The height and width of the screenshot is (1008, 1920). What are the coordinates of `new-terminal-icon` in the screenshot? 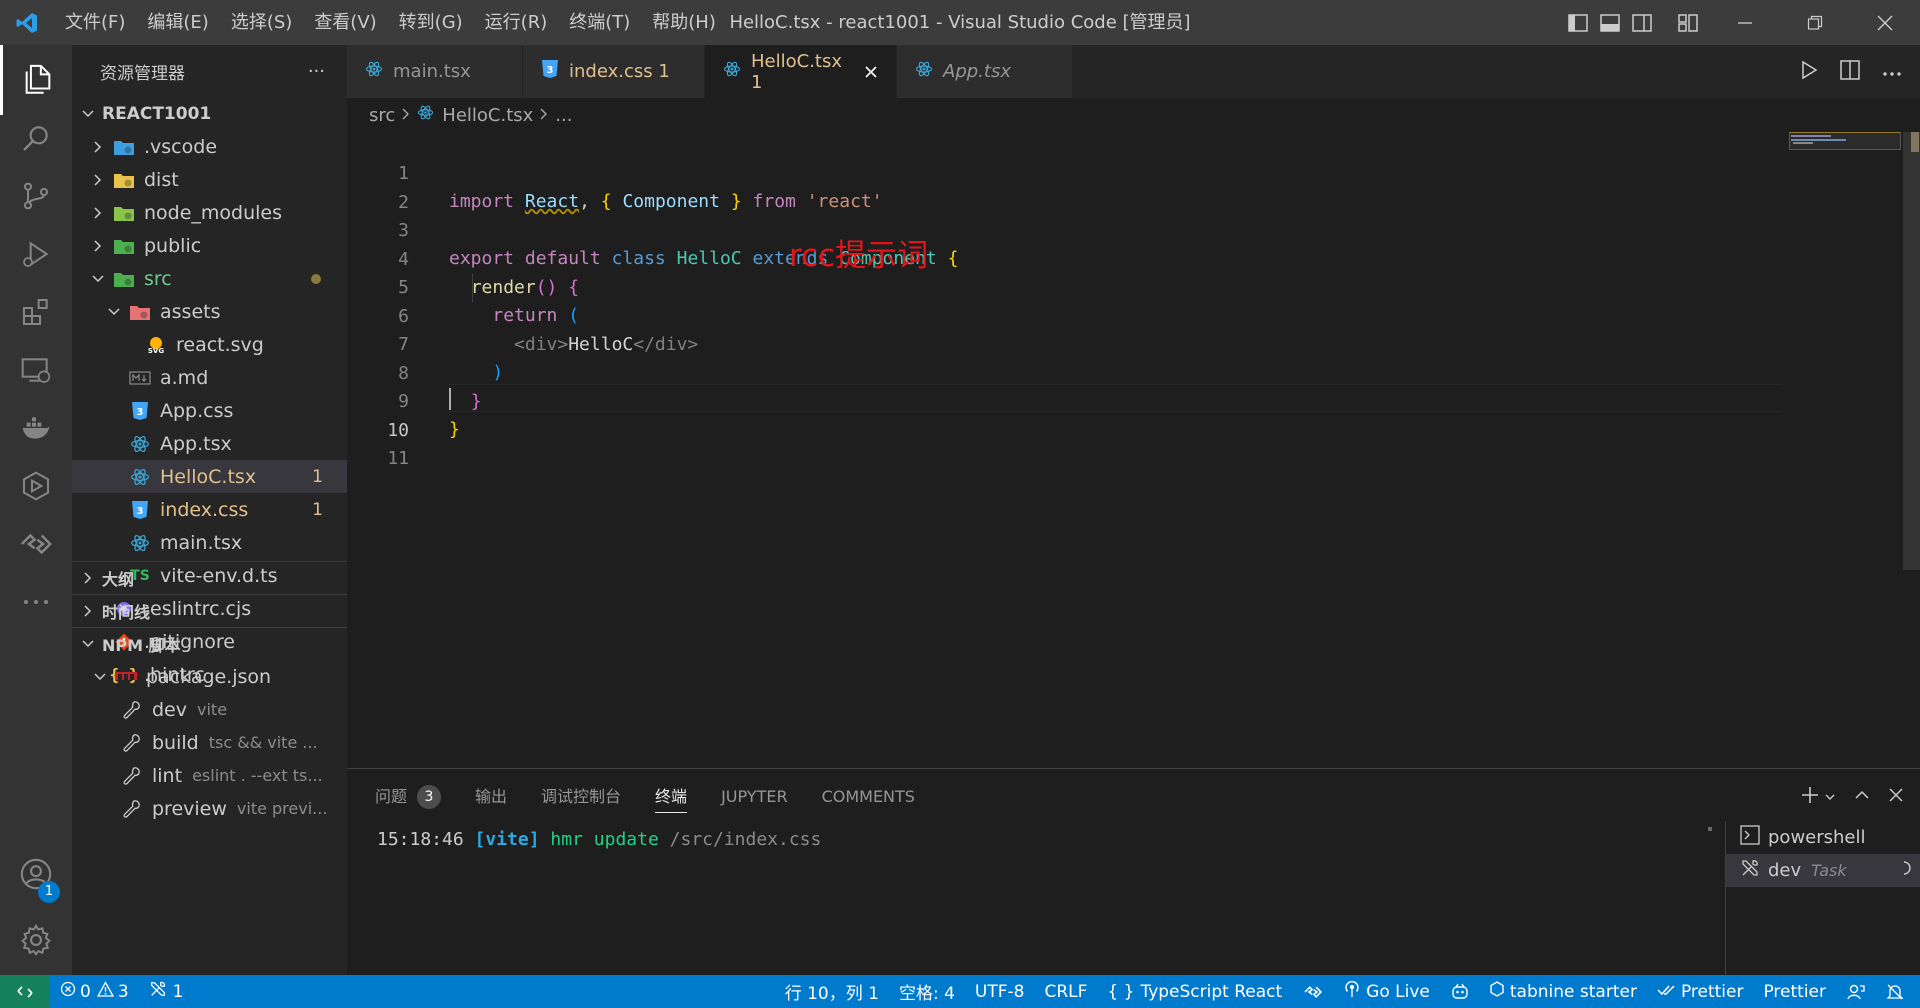 It's located at (1810, 797).